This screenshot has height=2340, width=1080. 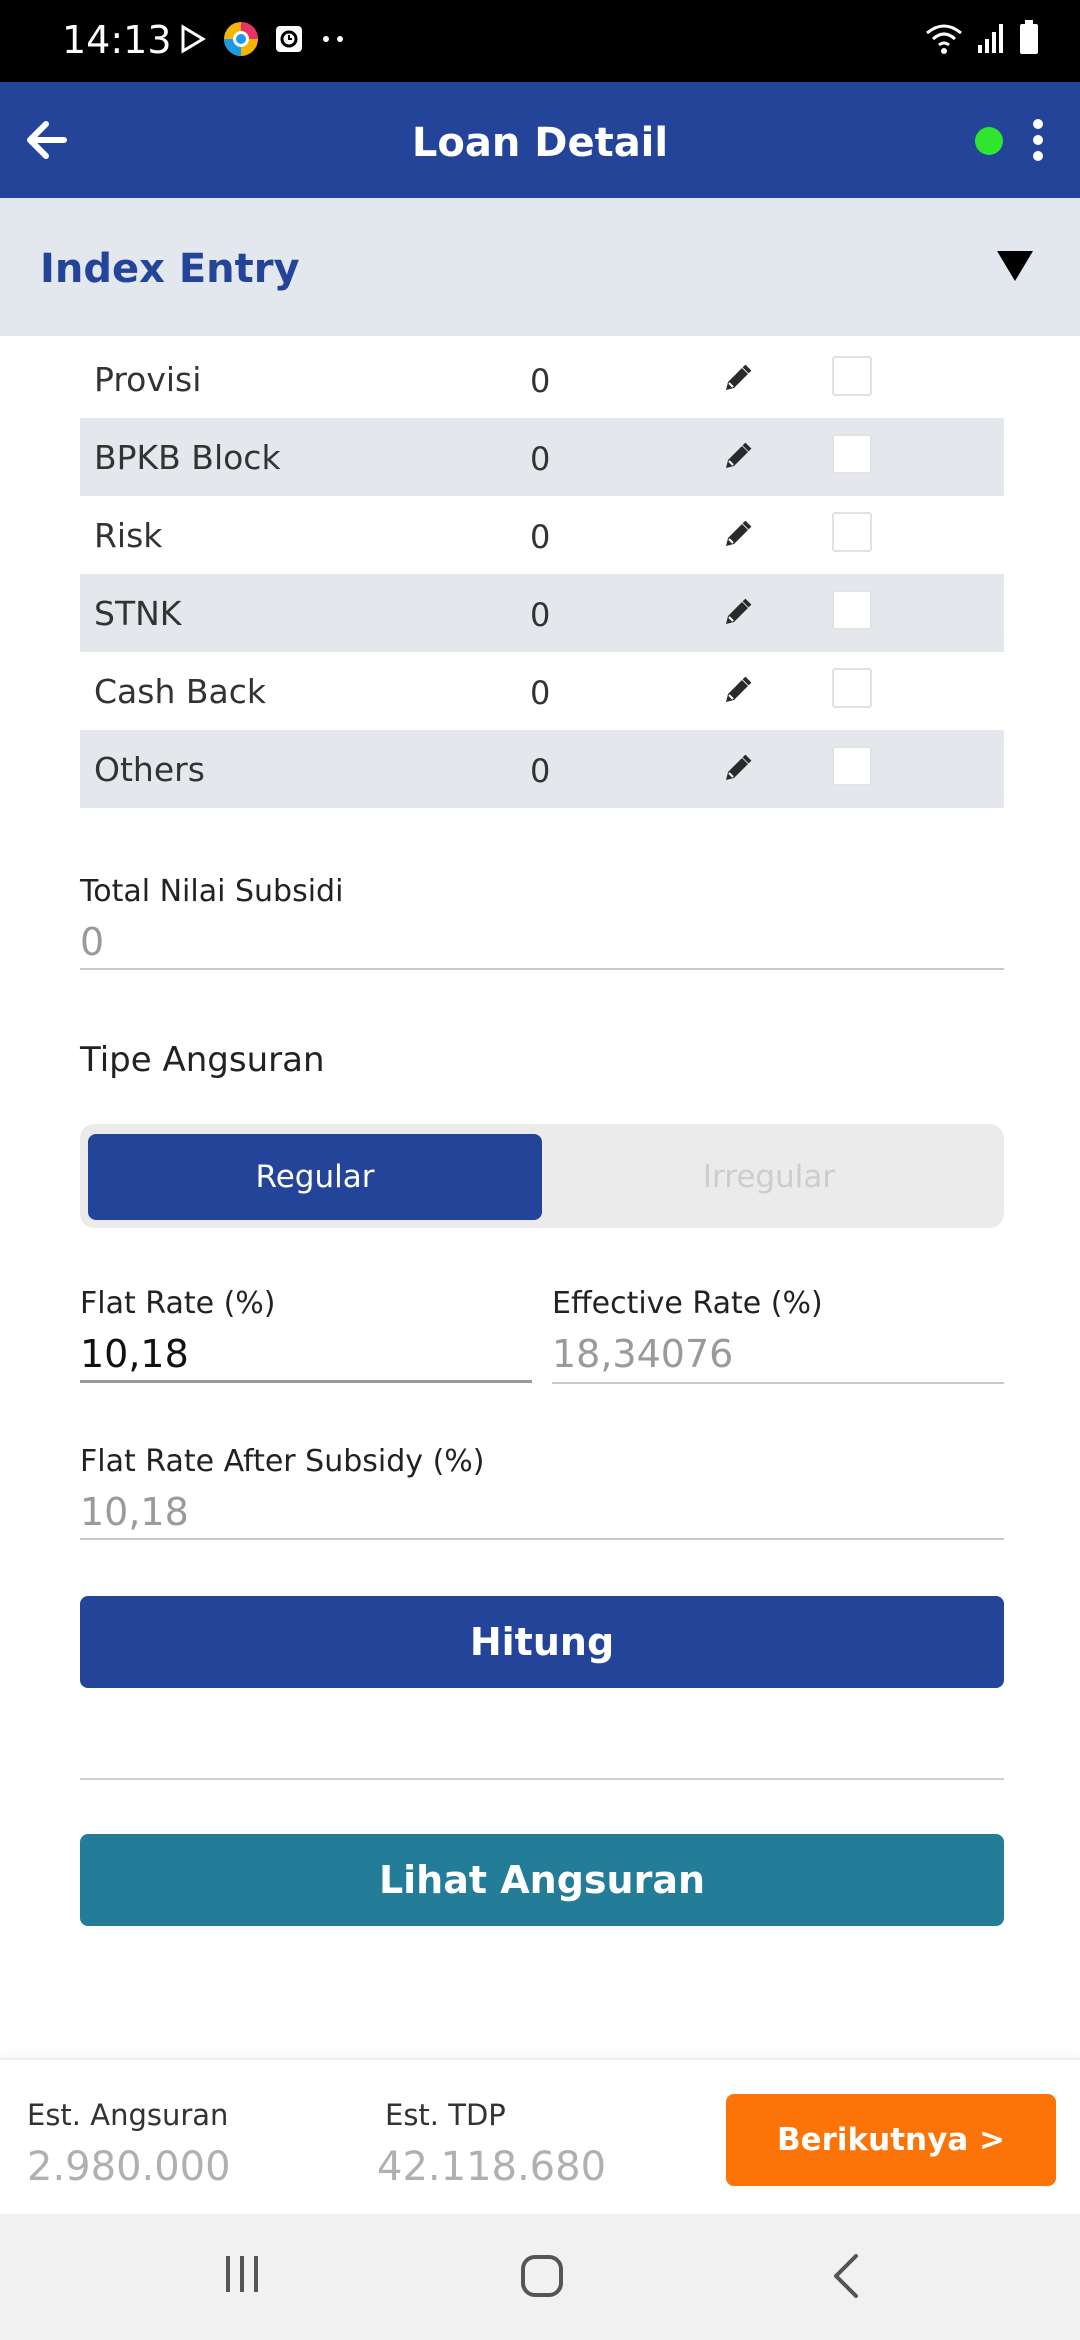 What do you see at coordinates (306, 1381) in the screenshot?
I see `flat-rate-underline` at bounding box center [306, 1381].